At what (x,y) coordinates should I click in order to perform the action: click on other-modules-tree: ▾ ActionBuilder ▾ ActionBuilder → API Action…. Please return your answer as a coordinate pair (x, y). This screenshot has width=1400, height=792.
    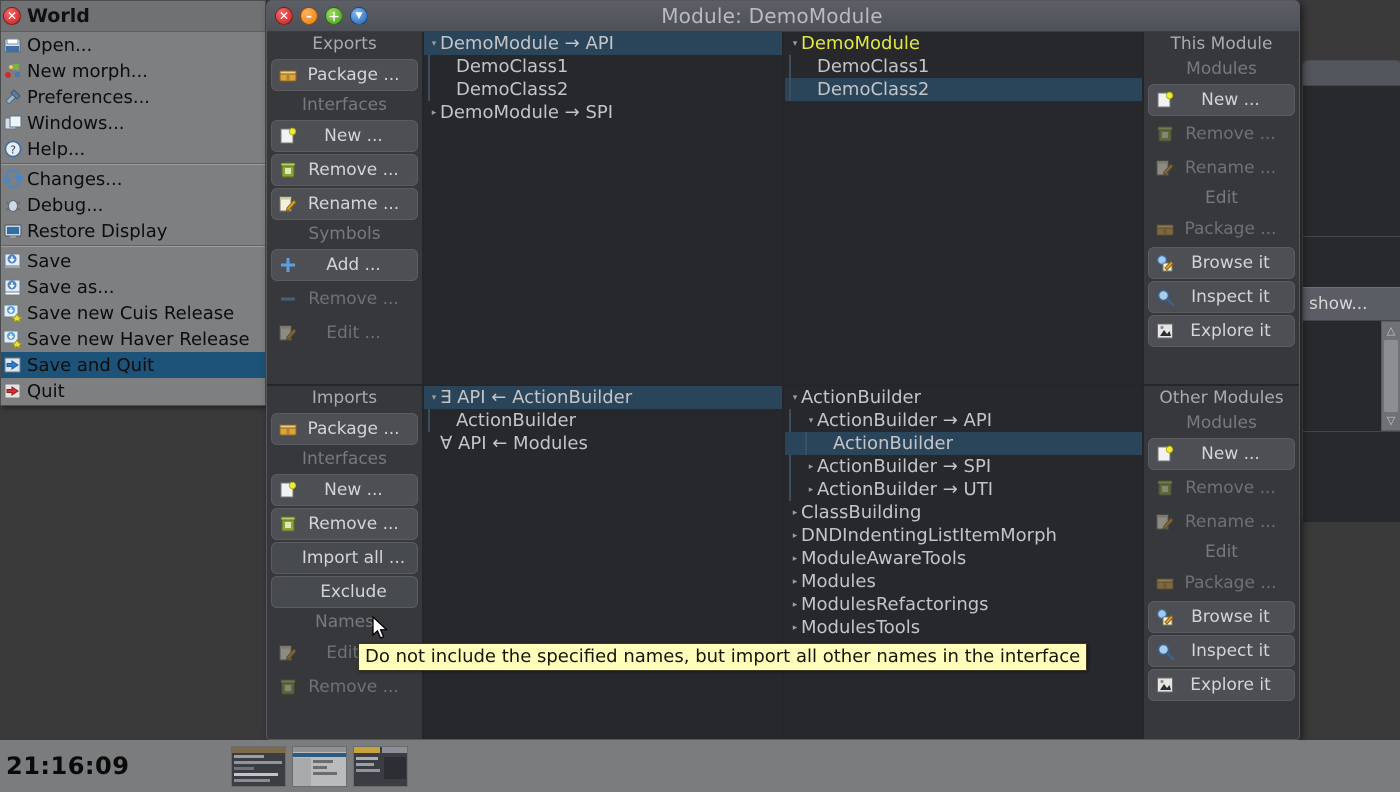
    Looking at the image, I should click on (963, 562).